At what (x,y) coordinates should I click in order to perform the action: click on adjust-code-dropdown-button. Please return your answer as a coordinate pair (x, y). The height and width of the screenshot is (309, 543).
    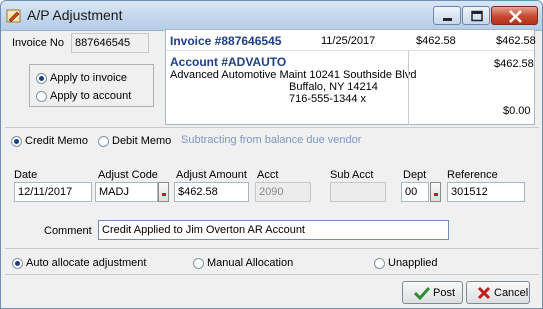
    Looking at the image, I should click on (163, 192).